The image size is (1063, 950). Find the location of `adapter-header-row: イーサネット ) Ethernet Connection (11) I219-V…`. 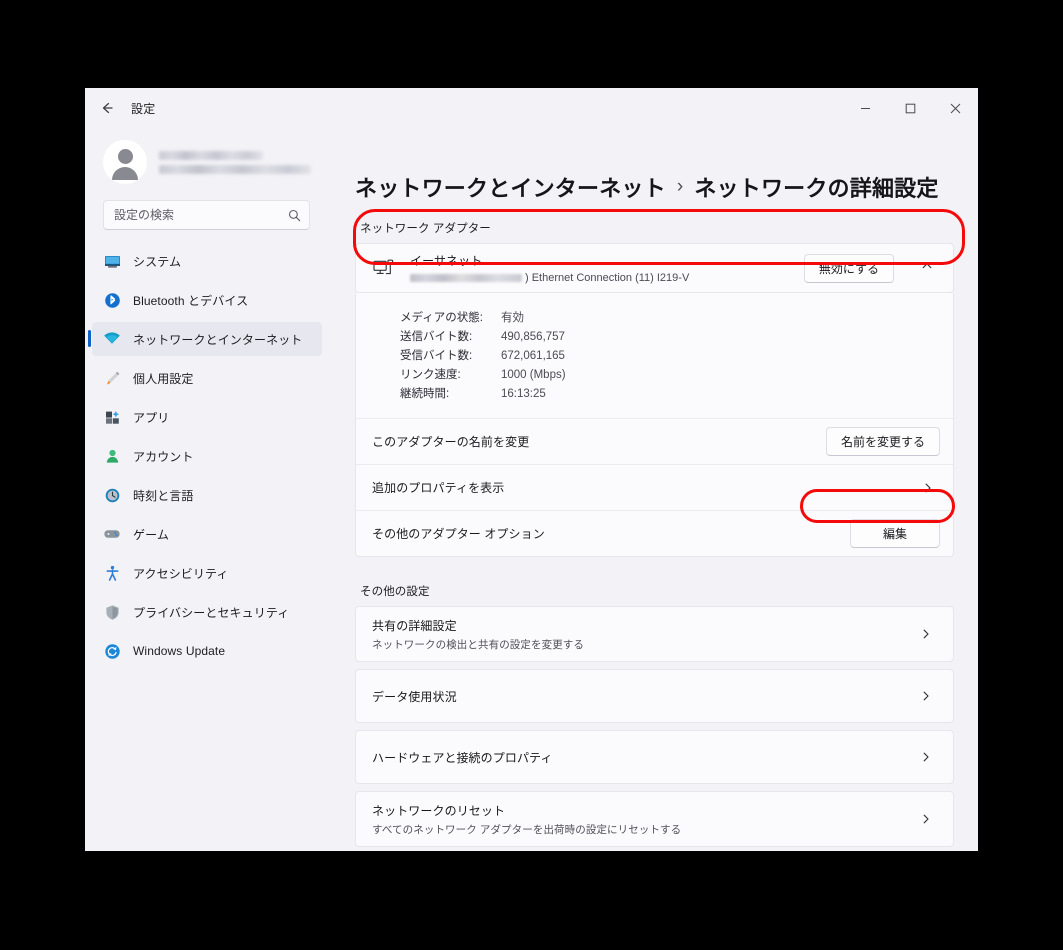

adapter-header-row: イーサネット ) Ethernet Connection (11) I219-V… is located at coordinates (654, 268).